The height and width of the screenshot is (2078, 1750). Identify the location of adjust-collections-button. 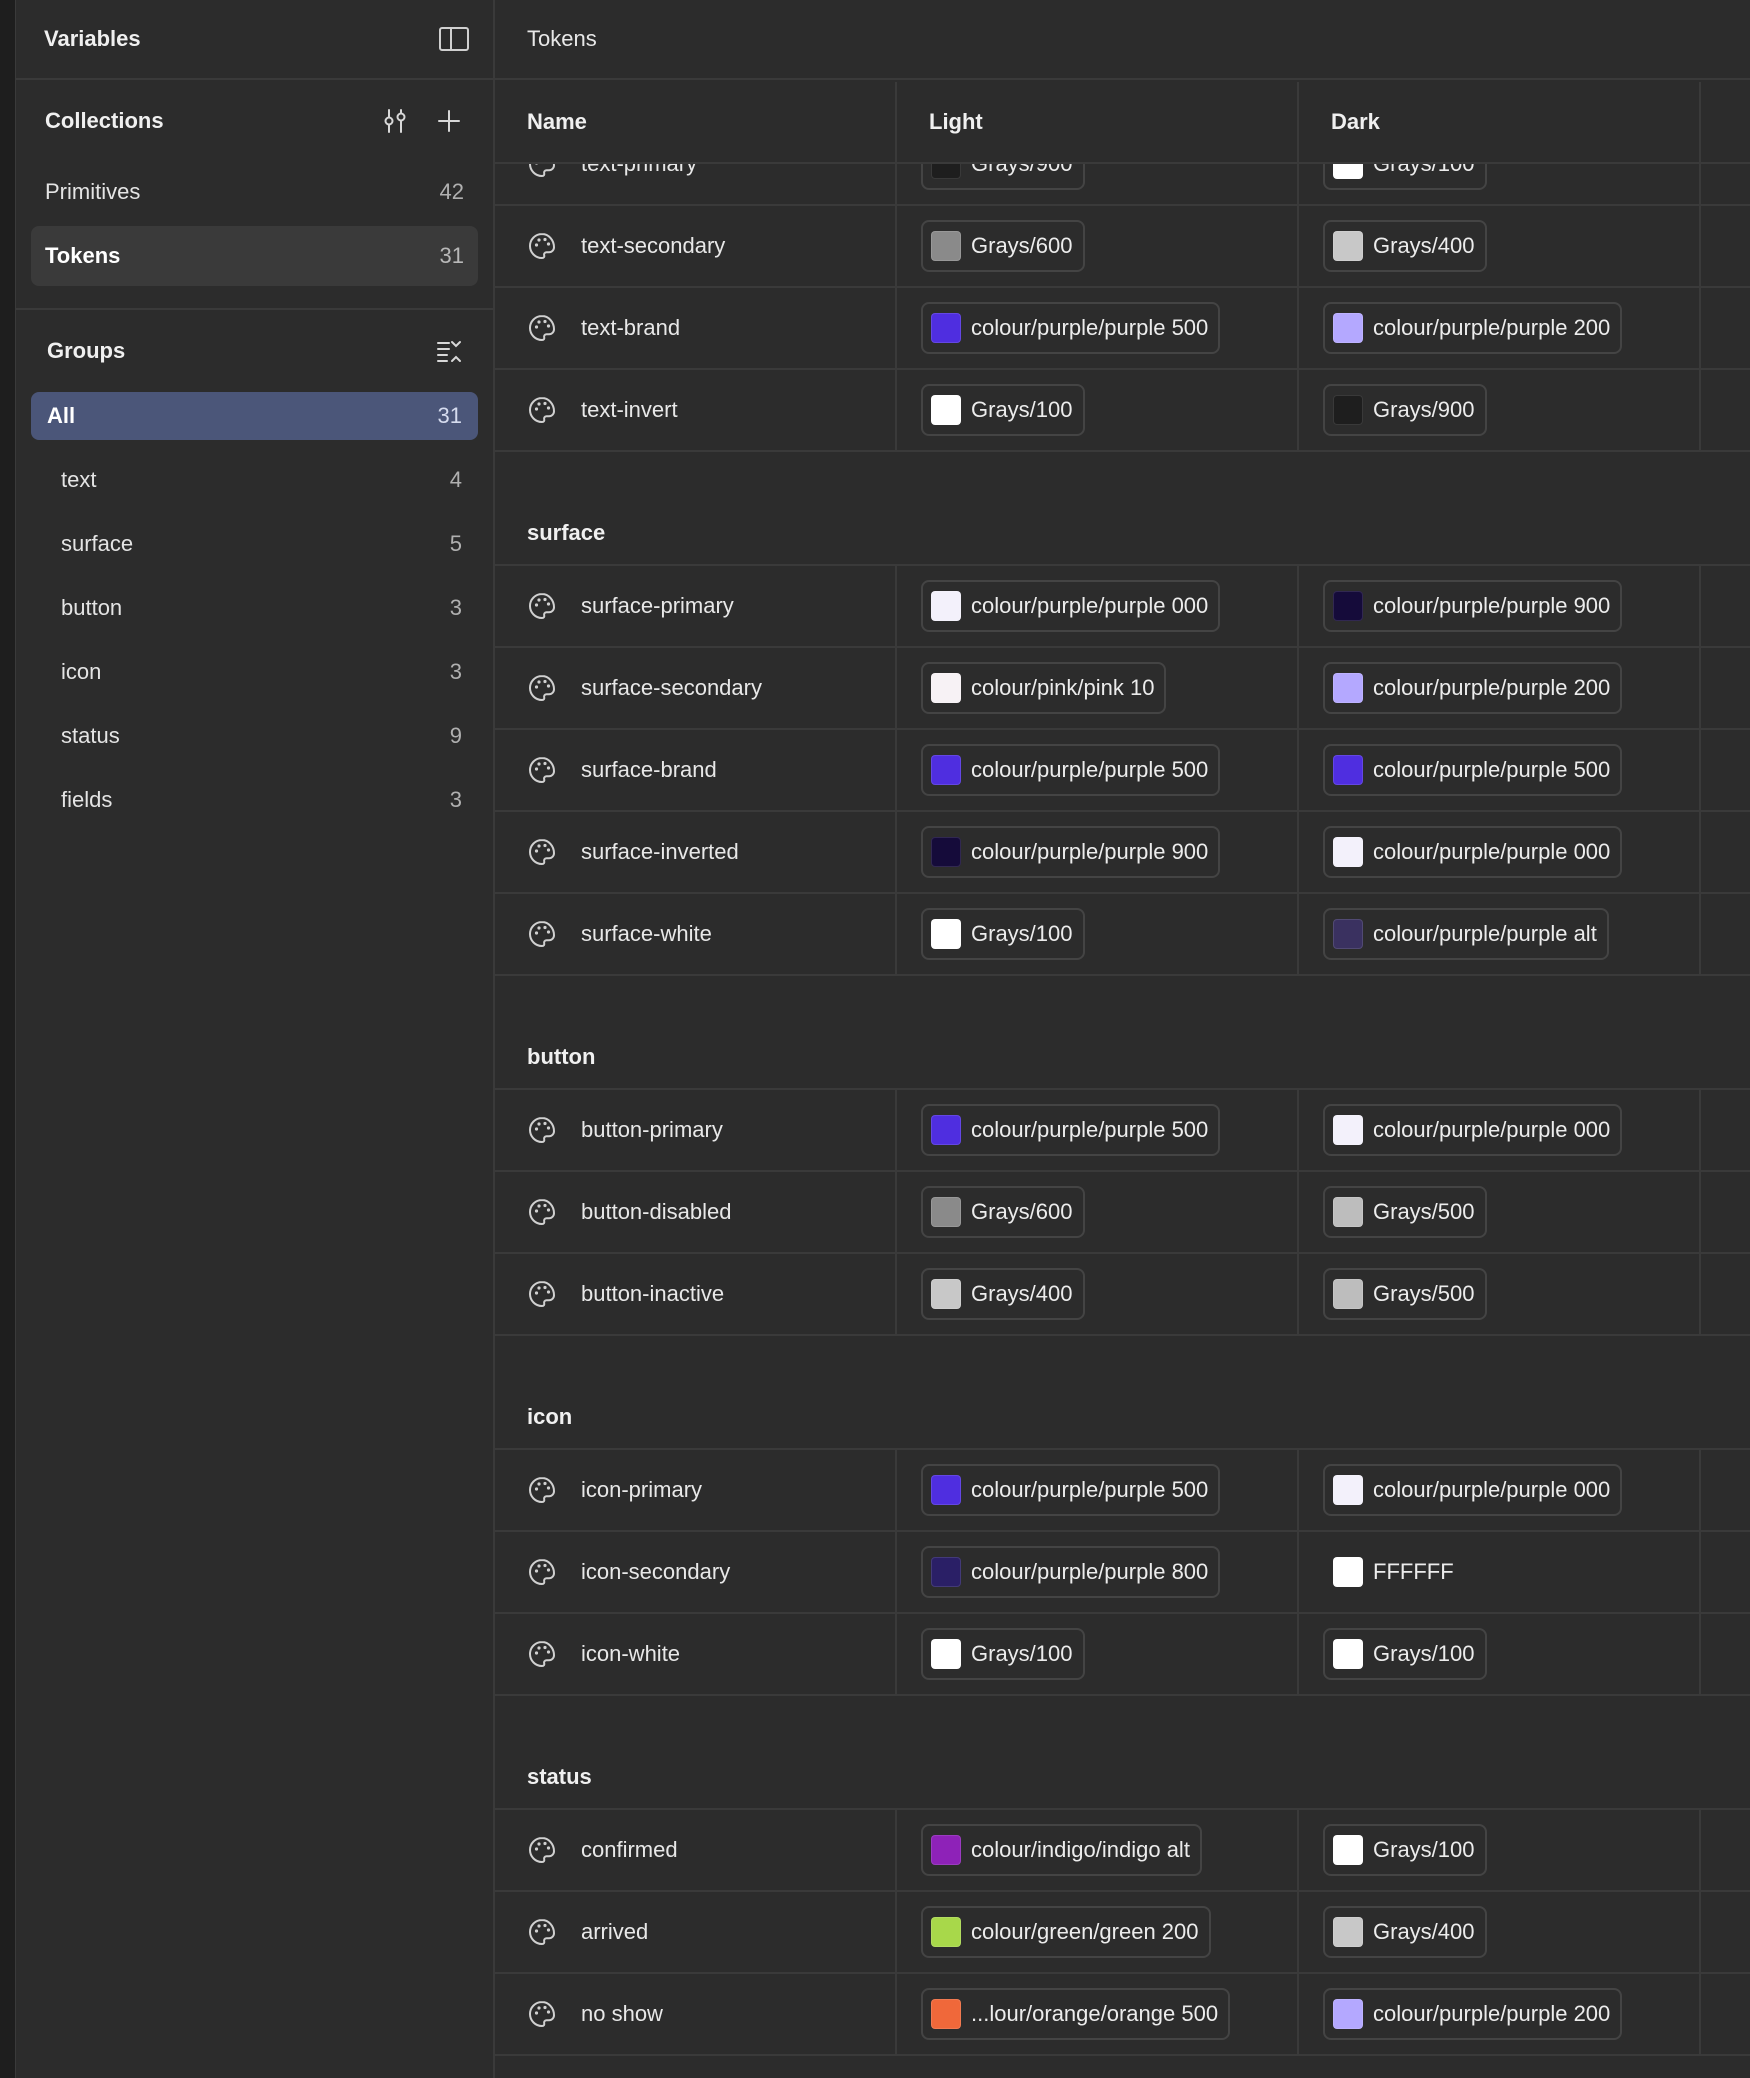
(395, 121).